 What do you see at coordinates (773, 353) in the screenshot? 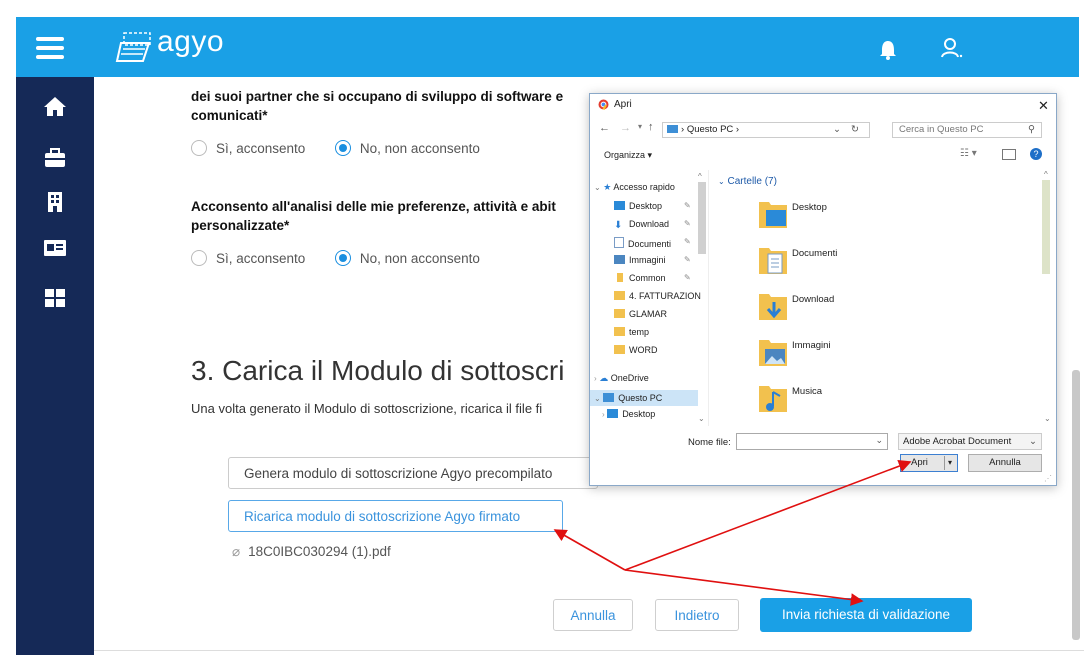
I see `images-folder-icon` at bounding box center [773, 353].